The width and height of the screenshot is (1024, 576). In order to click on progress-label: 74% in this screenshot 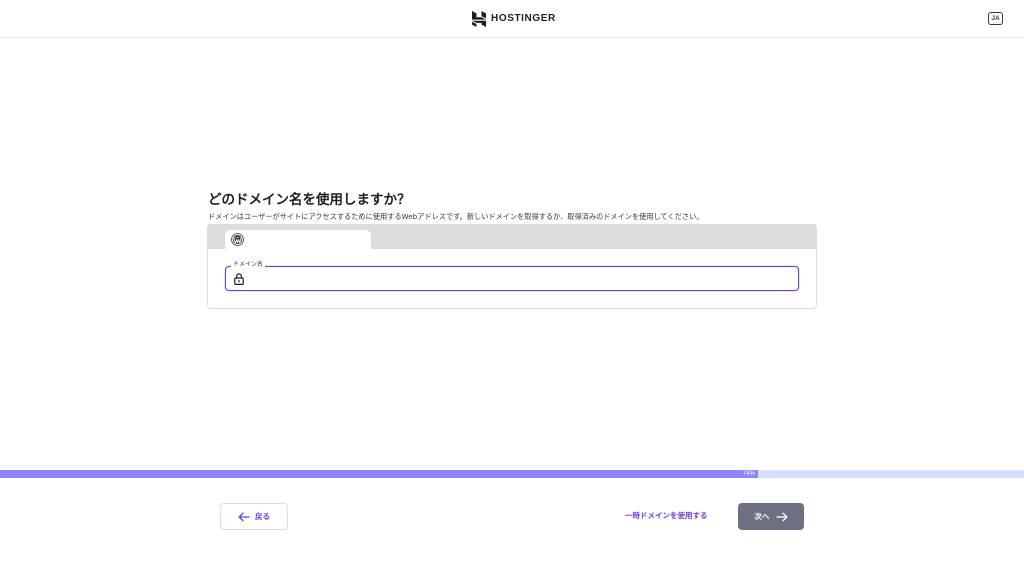, I will do `click(749, 474)`.